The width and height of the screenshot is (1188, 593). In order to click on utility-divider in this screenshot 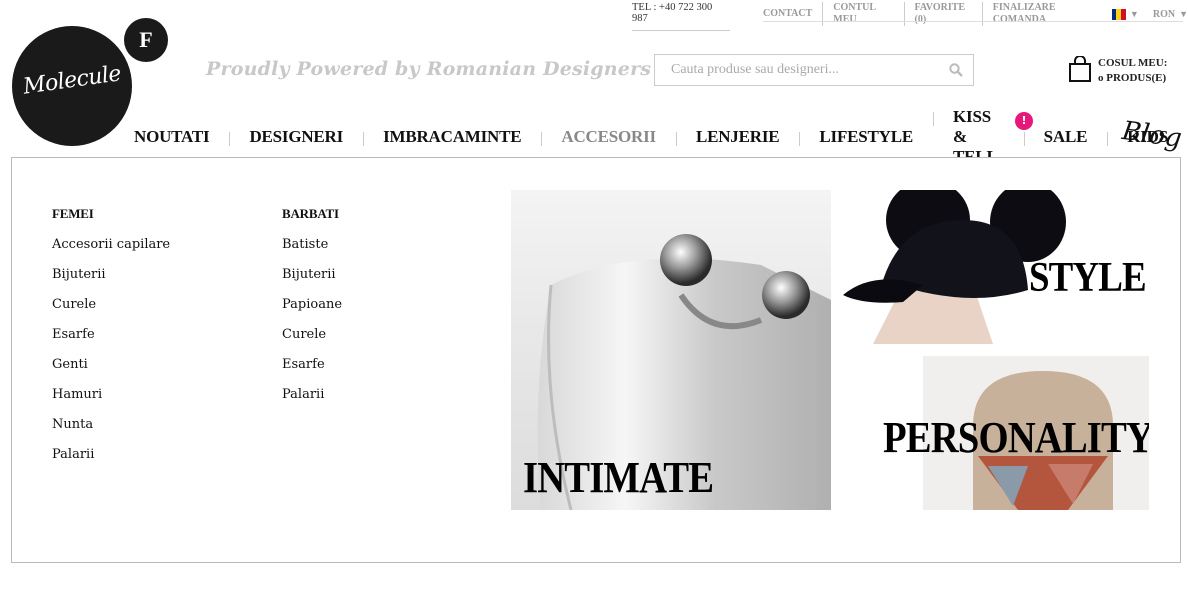, I will do `click(973, 21)`.